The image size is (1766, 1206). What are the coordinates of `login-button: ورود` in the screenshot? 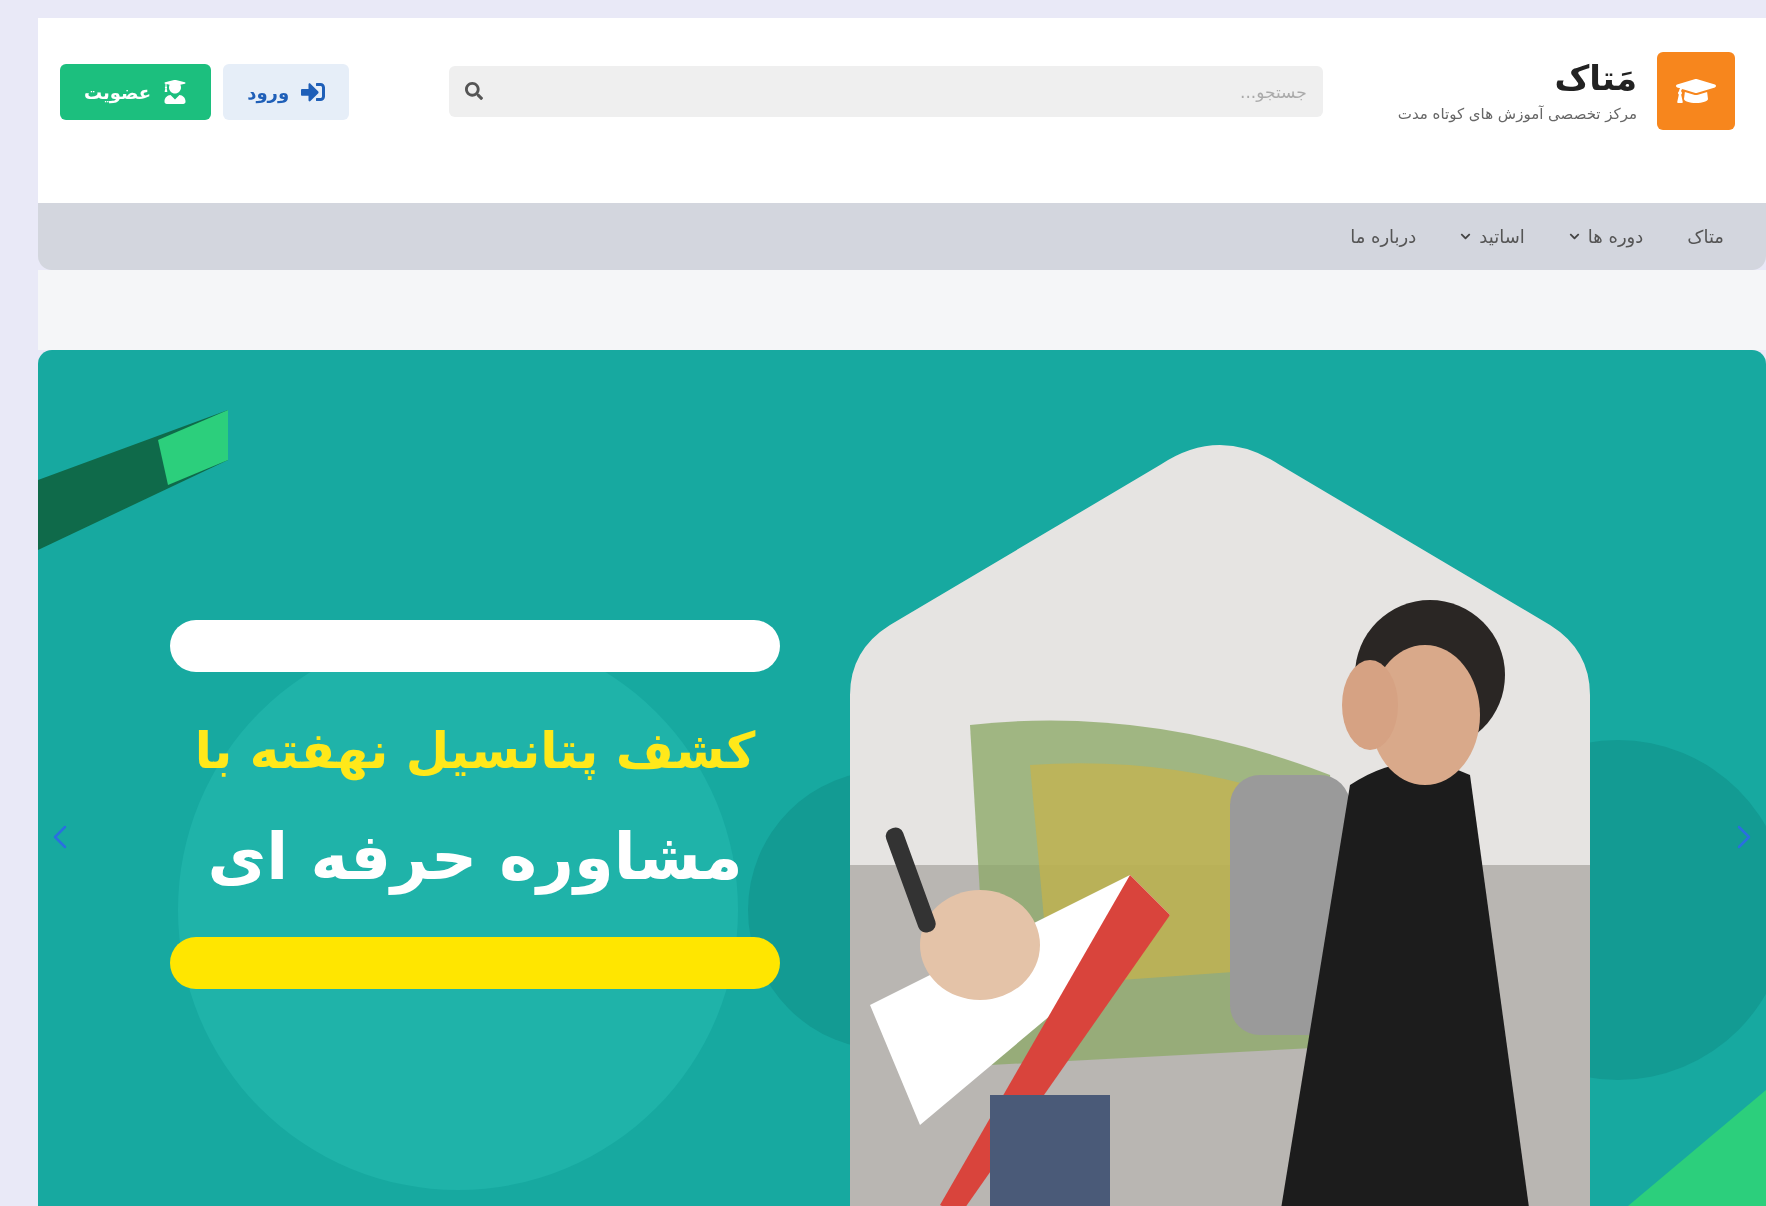 It's located at (286, 92).